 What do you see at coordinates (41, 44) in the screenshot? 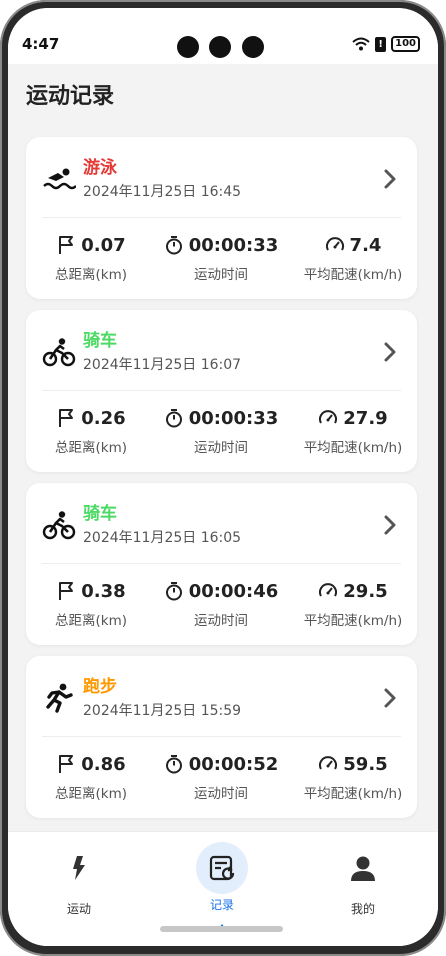
I see `status-time: 4:47` at bounding box center [41, 44].